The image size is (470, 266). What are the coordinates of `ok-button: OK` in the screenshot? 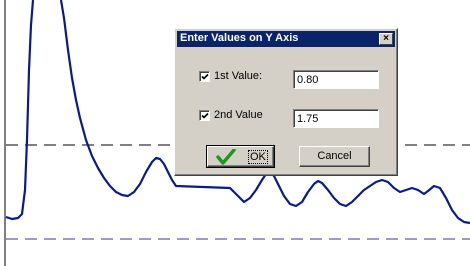 It's located at (240, 156).